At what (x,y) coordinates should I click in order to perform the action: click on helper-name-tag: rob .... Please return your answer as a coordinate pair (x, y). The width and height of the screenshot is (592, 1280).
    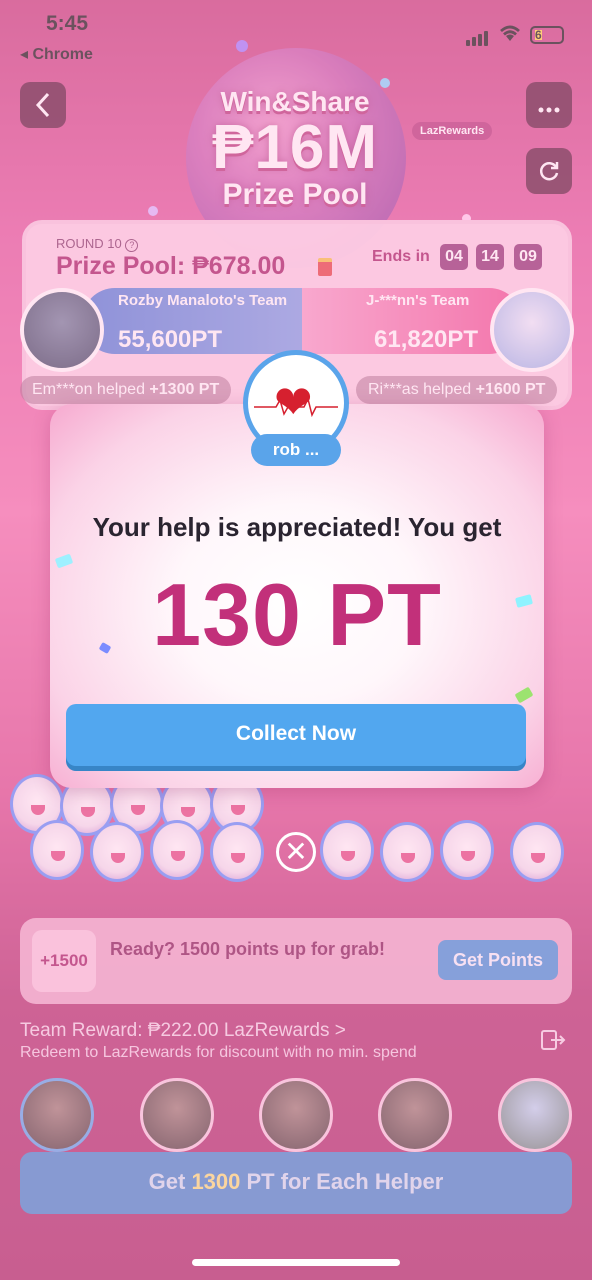
    Looking at the image, I should click on (296, 450).